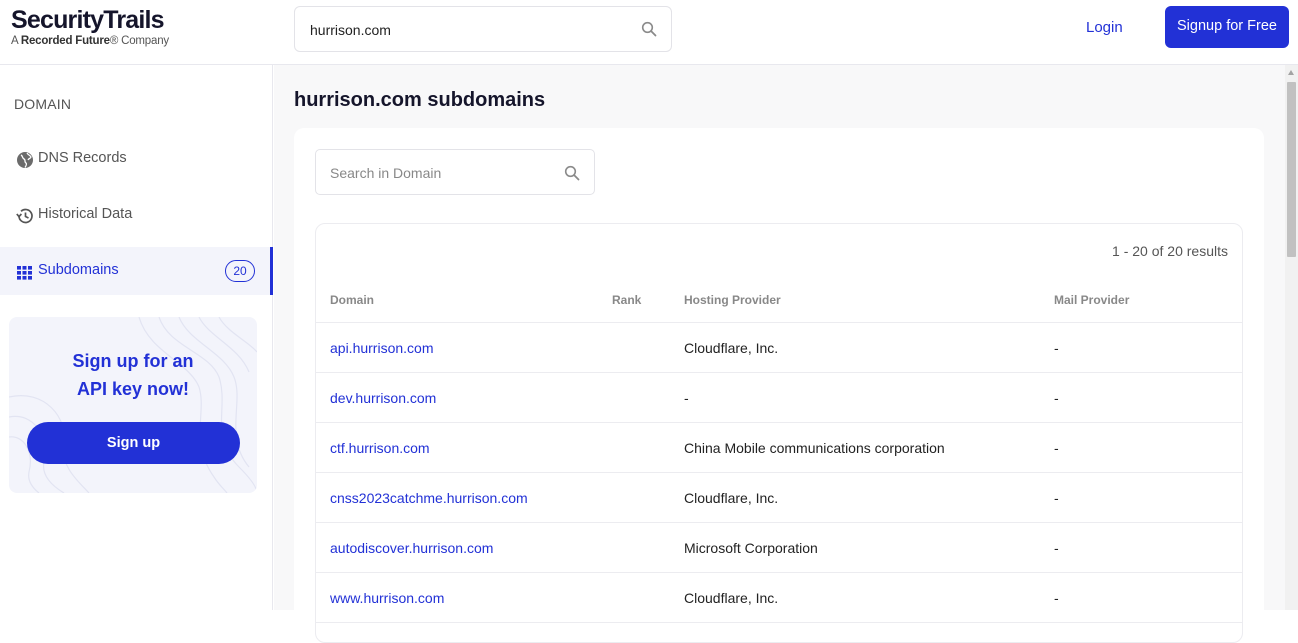  I want to click on table-row: api.hurrison.com Cloudflare, Inc. -, so click(779, 348).